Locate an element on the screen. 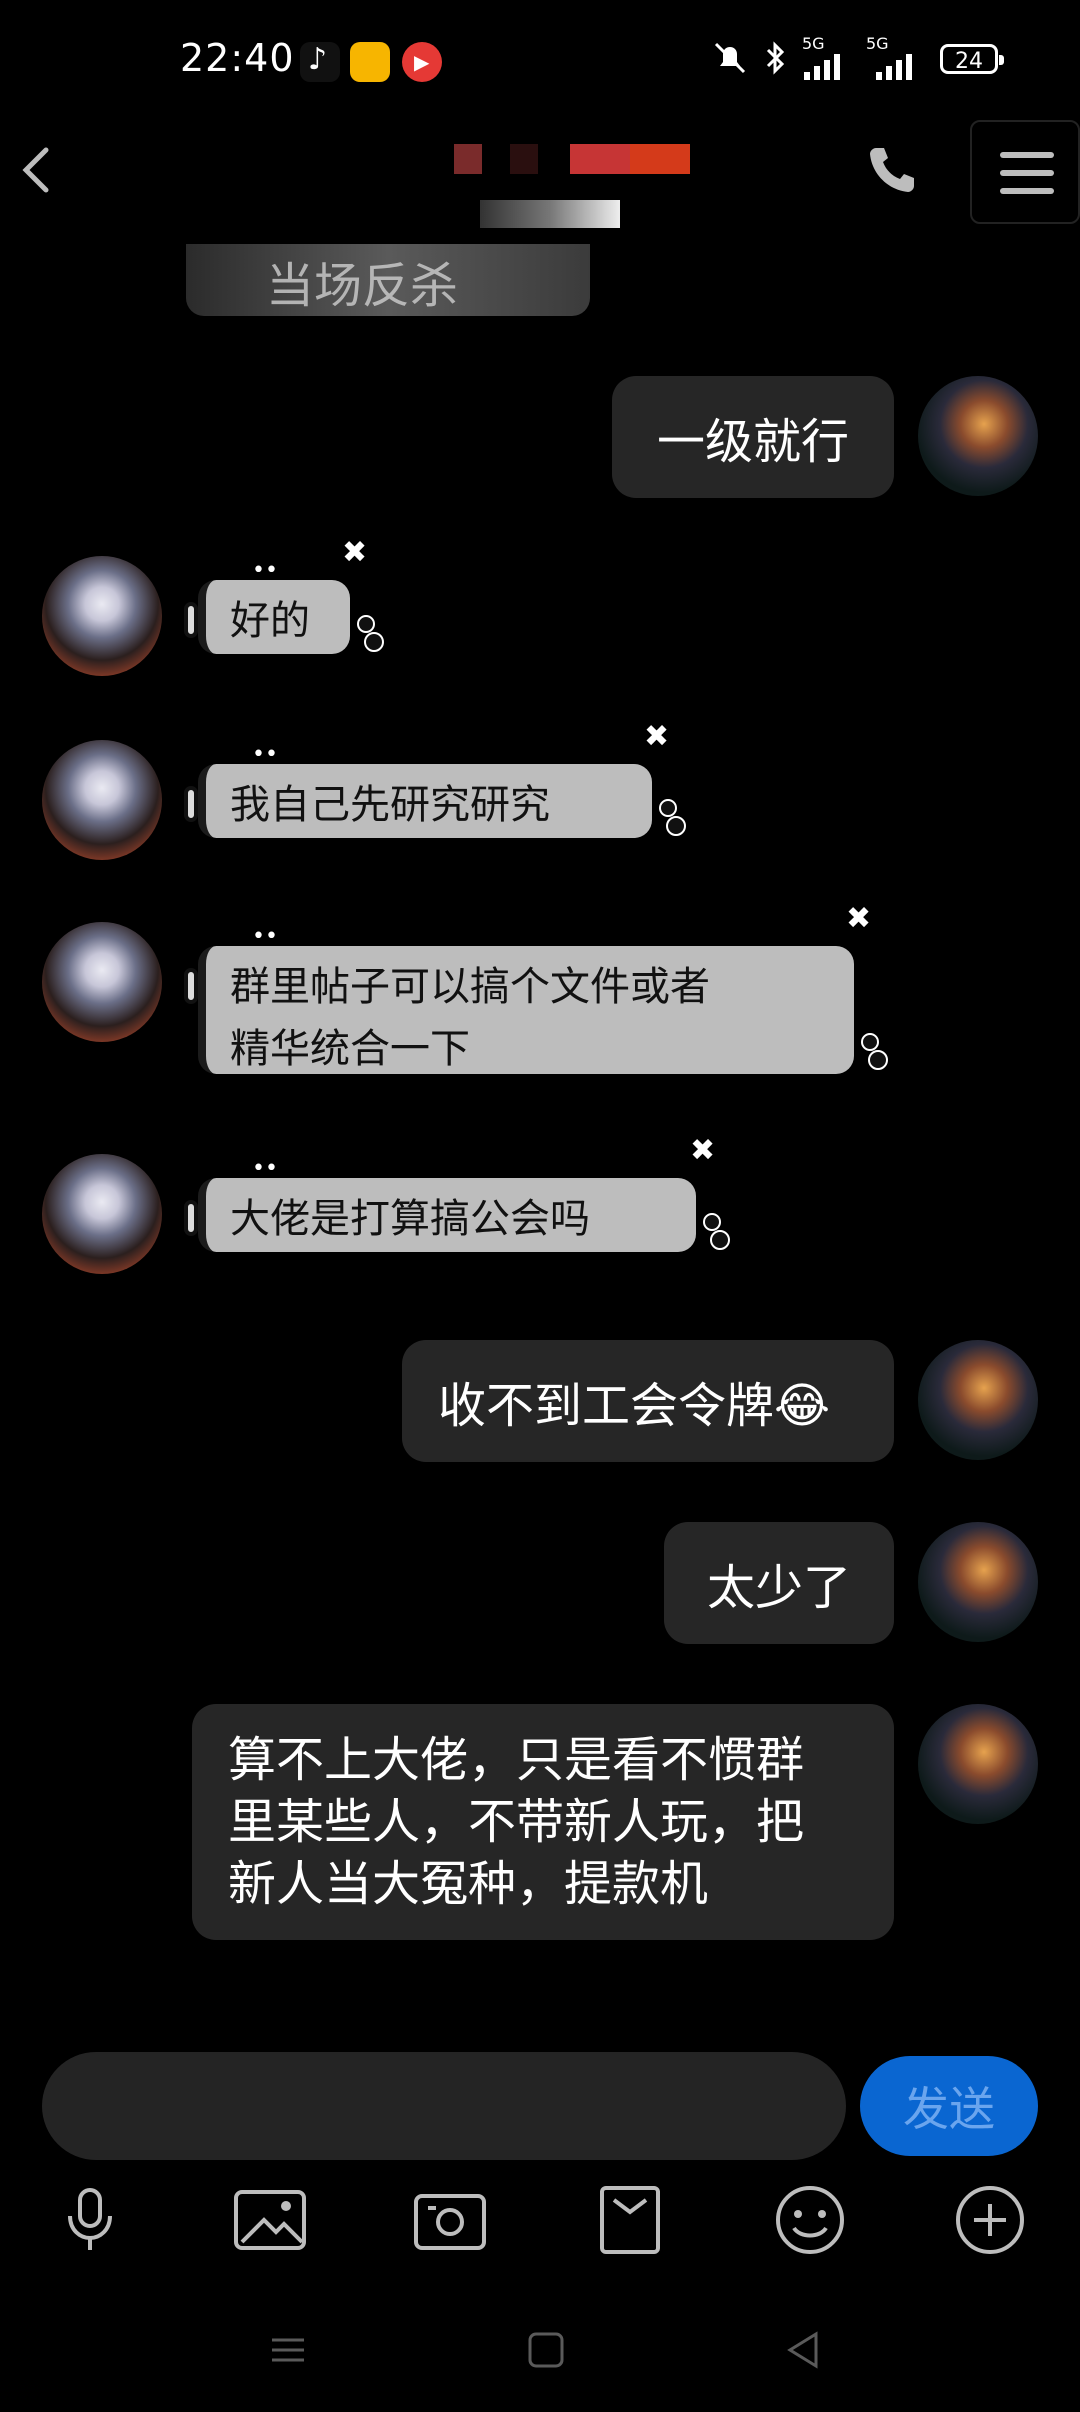 Image resolution: width=1080 pixels, height=2412 pixels. message-text-line: 算不上大佬，只是看不惯群 is located at coordinates (516, 1760).